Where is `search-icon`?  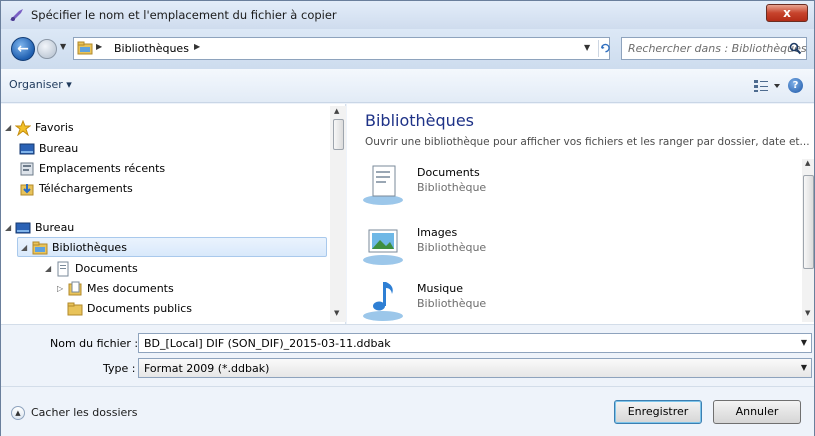 search-icon is located at coordinates (795, 48).